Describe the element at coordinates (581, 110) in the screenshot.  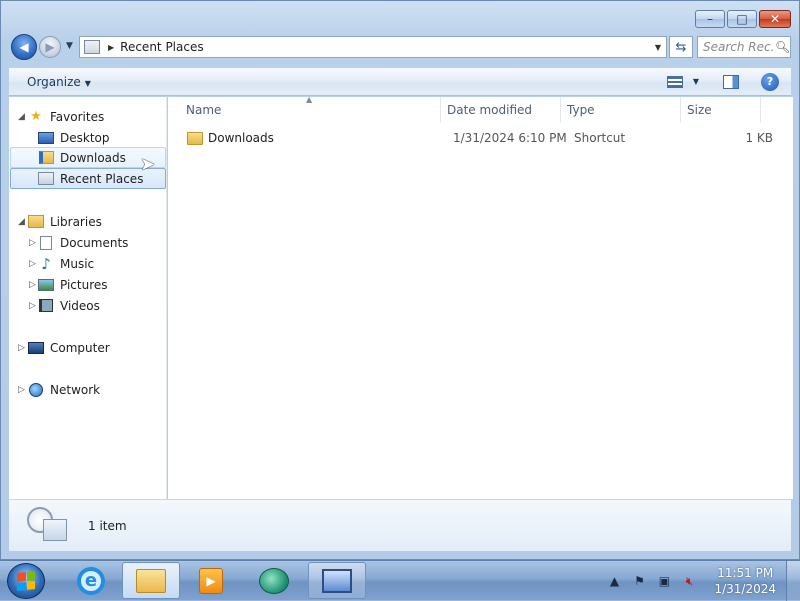
I see `column-label: Type` at that location.